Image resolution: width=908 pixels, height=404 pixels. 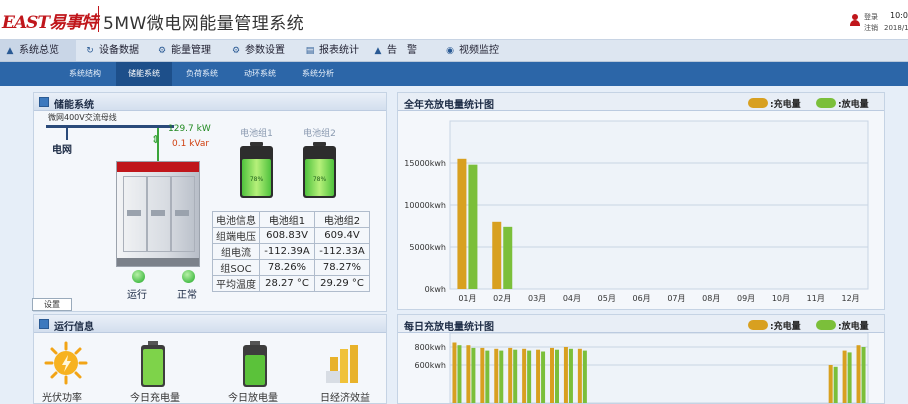 I want to click on pv-power-label: 光伏功率, so click(x=62, y=398).